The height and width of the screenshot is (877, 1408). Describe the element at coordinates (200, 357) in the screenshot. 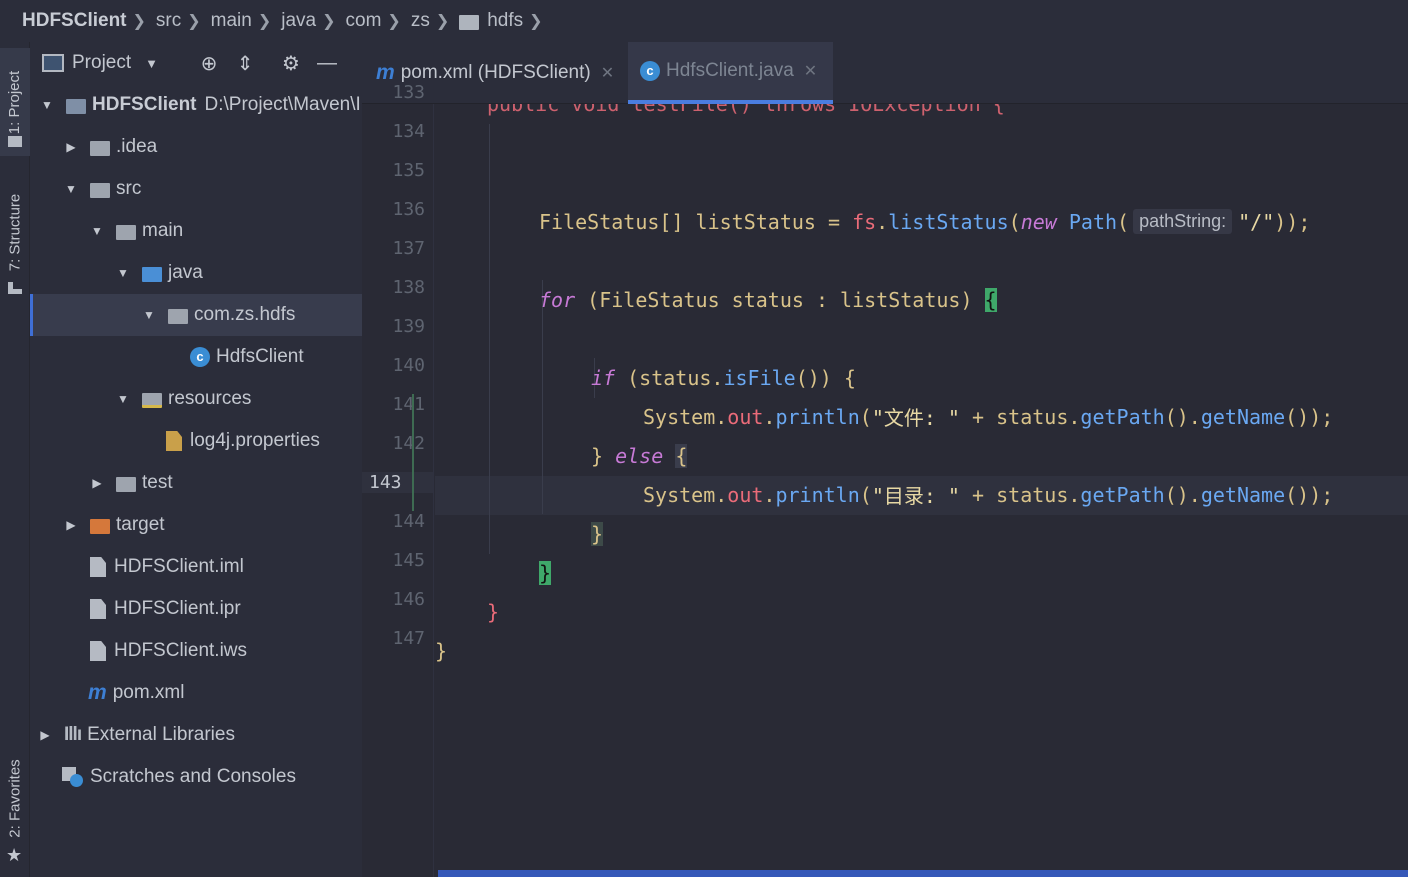

I see `java-class-icon: c` at that location.